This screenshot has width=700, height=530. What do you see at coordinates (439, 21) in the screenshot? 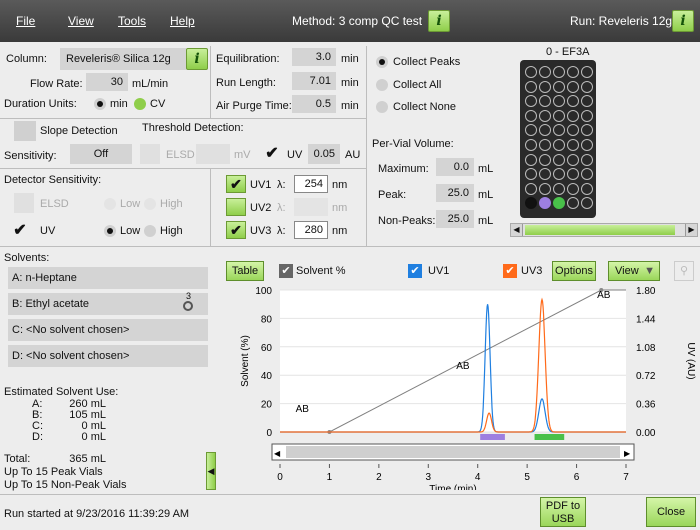
I see `method-info-button: i` at bounding box center [439, 21].